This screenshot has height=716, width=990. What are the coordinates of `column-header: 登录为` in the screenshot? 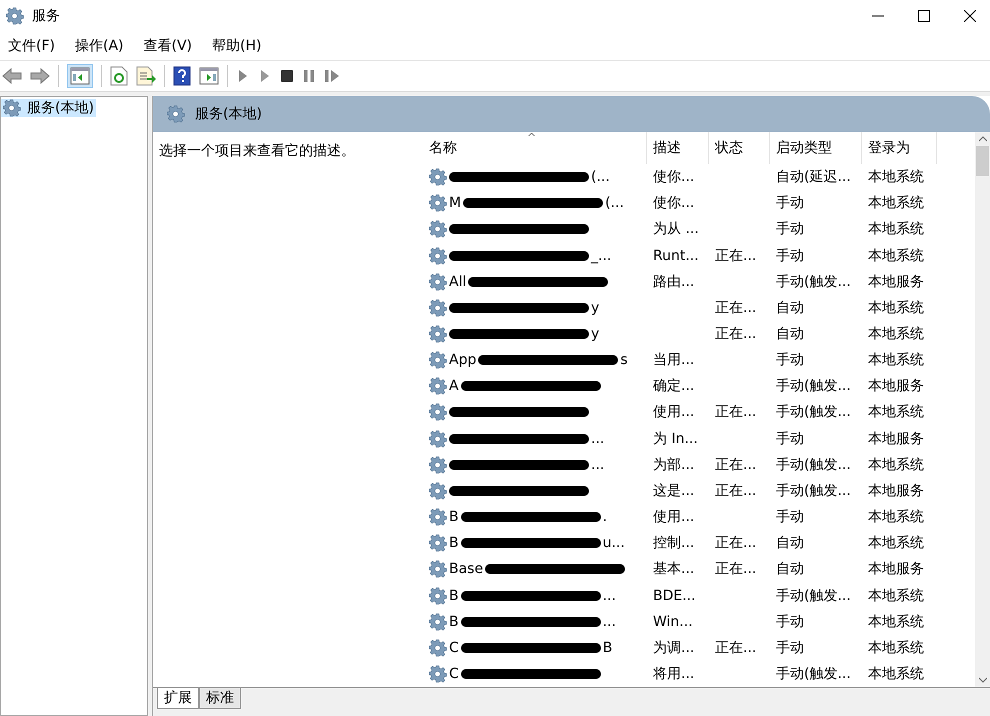 It's located at (899, 148).